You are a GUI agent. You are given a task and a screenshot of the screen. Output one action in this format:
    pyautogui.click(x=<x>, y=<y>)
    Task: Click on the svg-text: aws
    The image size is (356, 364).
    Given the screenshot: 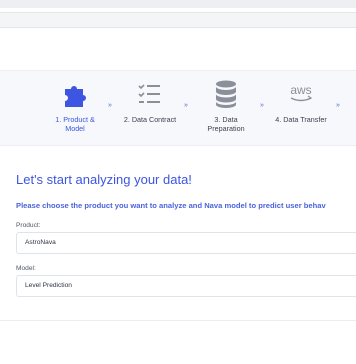 What is the action you would take?
    pyautogui.click(x=300, y=90)
    